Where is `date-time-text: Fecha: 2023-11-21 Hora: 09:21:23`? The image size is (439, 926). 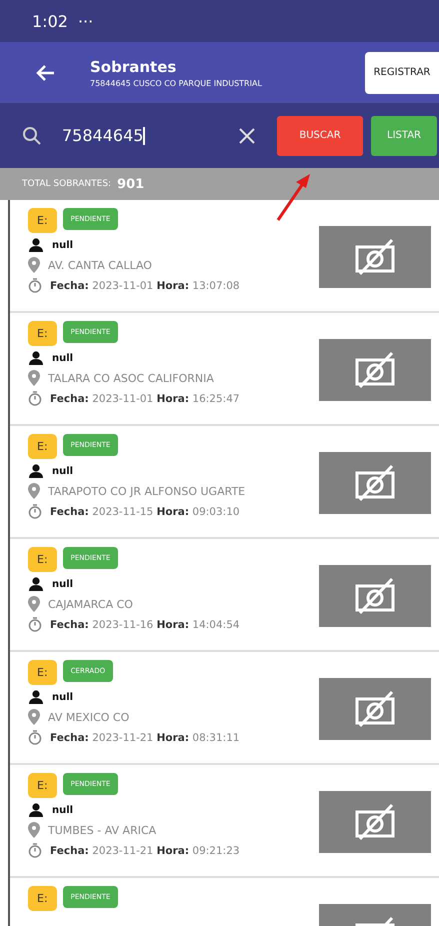 date-time-text: Fecha: 2023-11-21 Hora: 09:21:23 is located at coordinates (145, 850).